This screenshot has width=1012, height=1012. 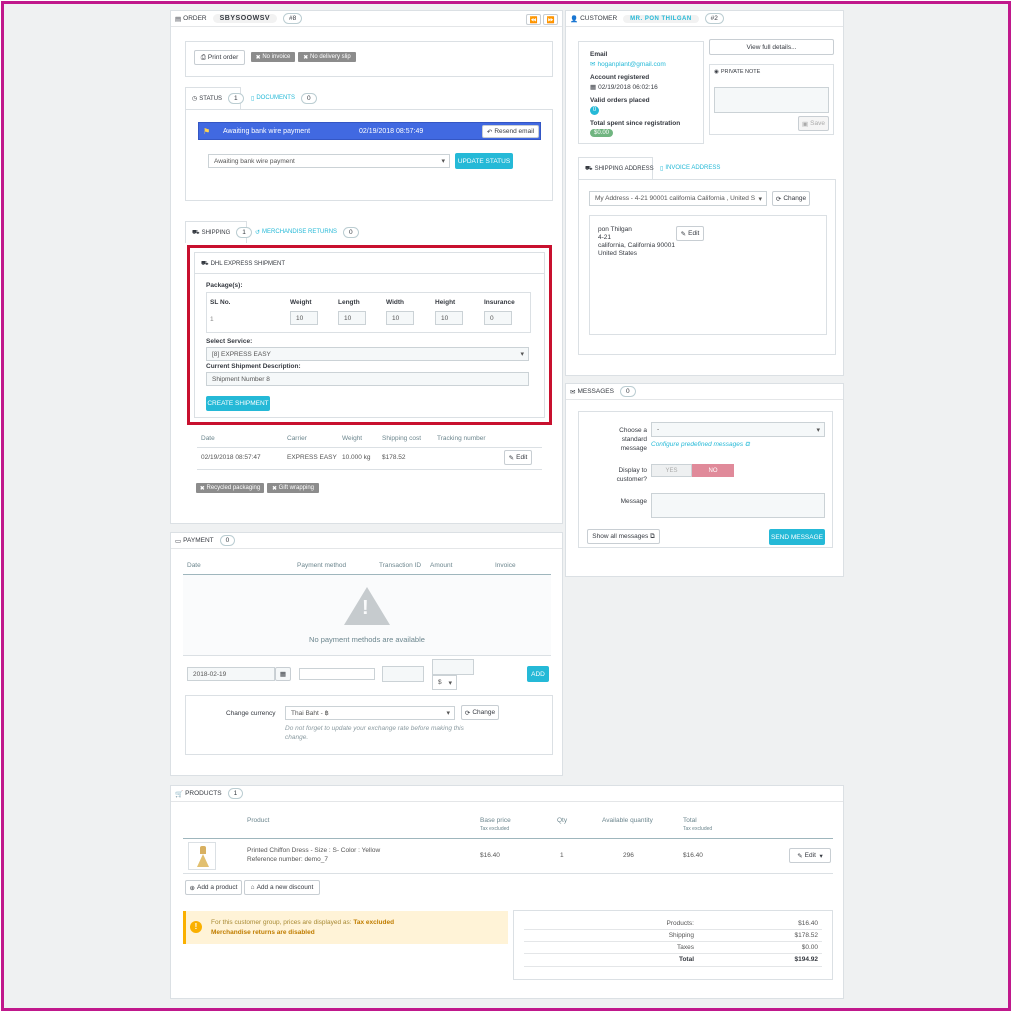 What do you see at coordinates (628, 64) in the screenshot?
I see `email-link: ✉ hoganplant@gmail.com` at bounding box center [628, 64].